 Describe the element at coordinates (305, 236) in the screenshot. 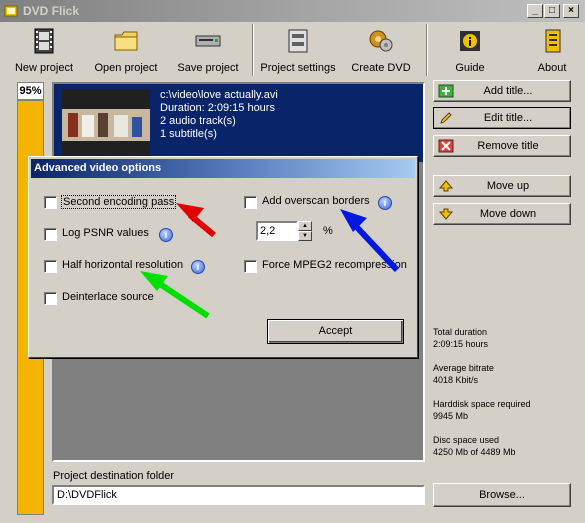

I see `spin-down-icon: ▼` at that location.